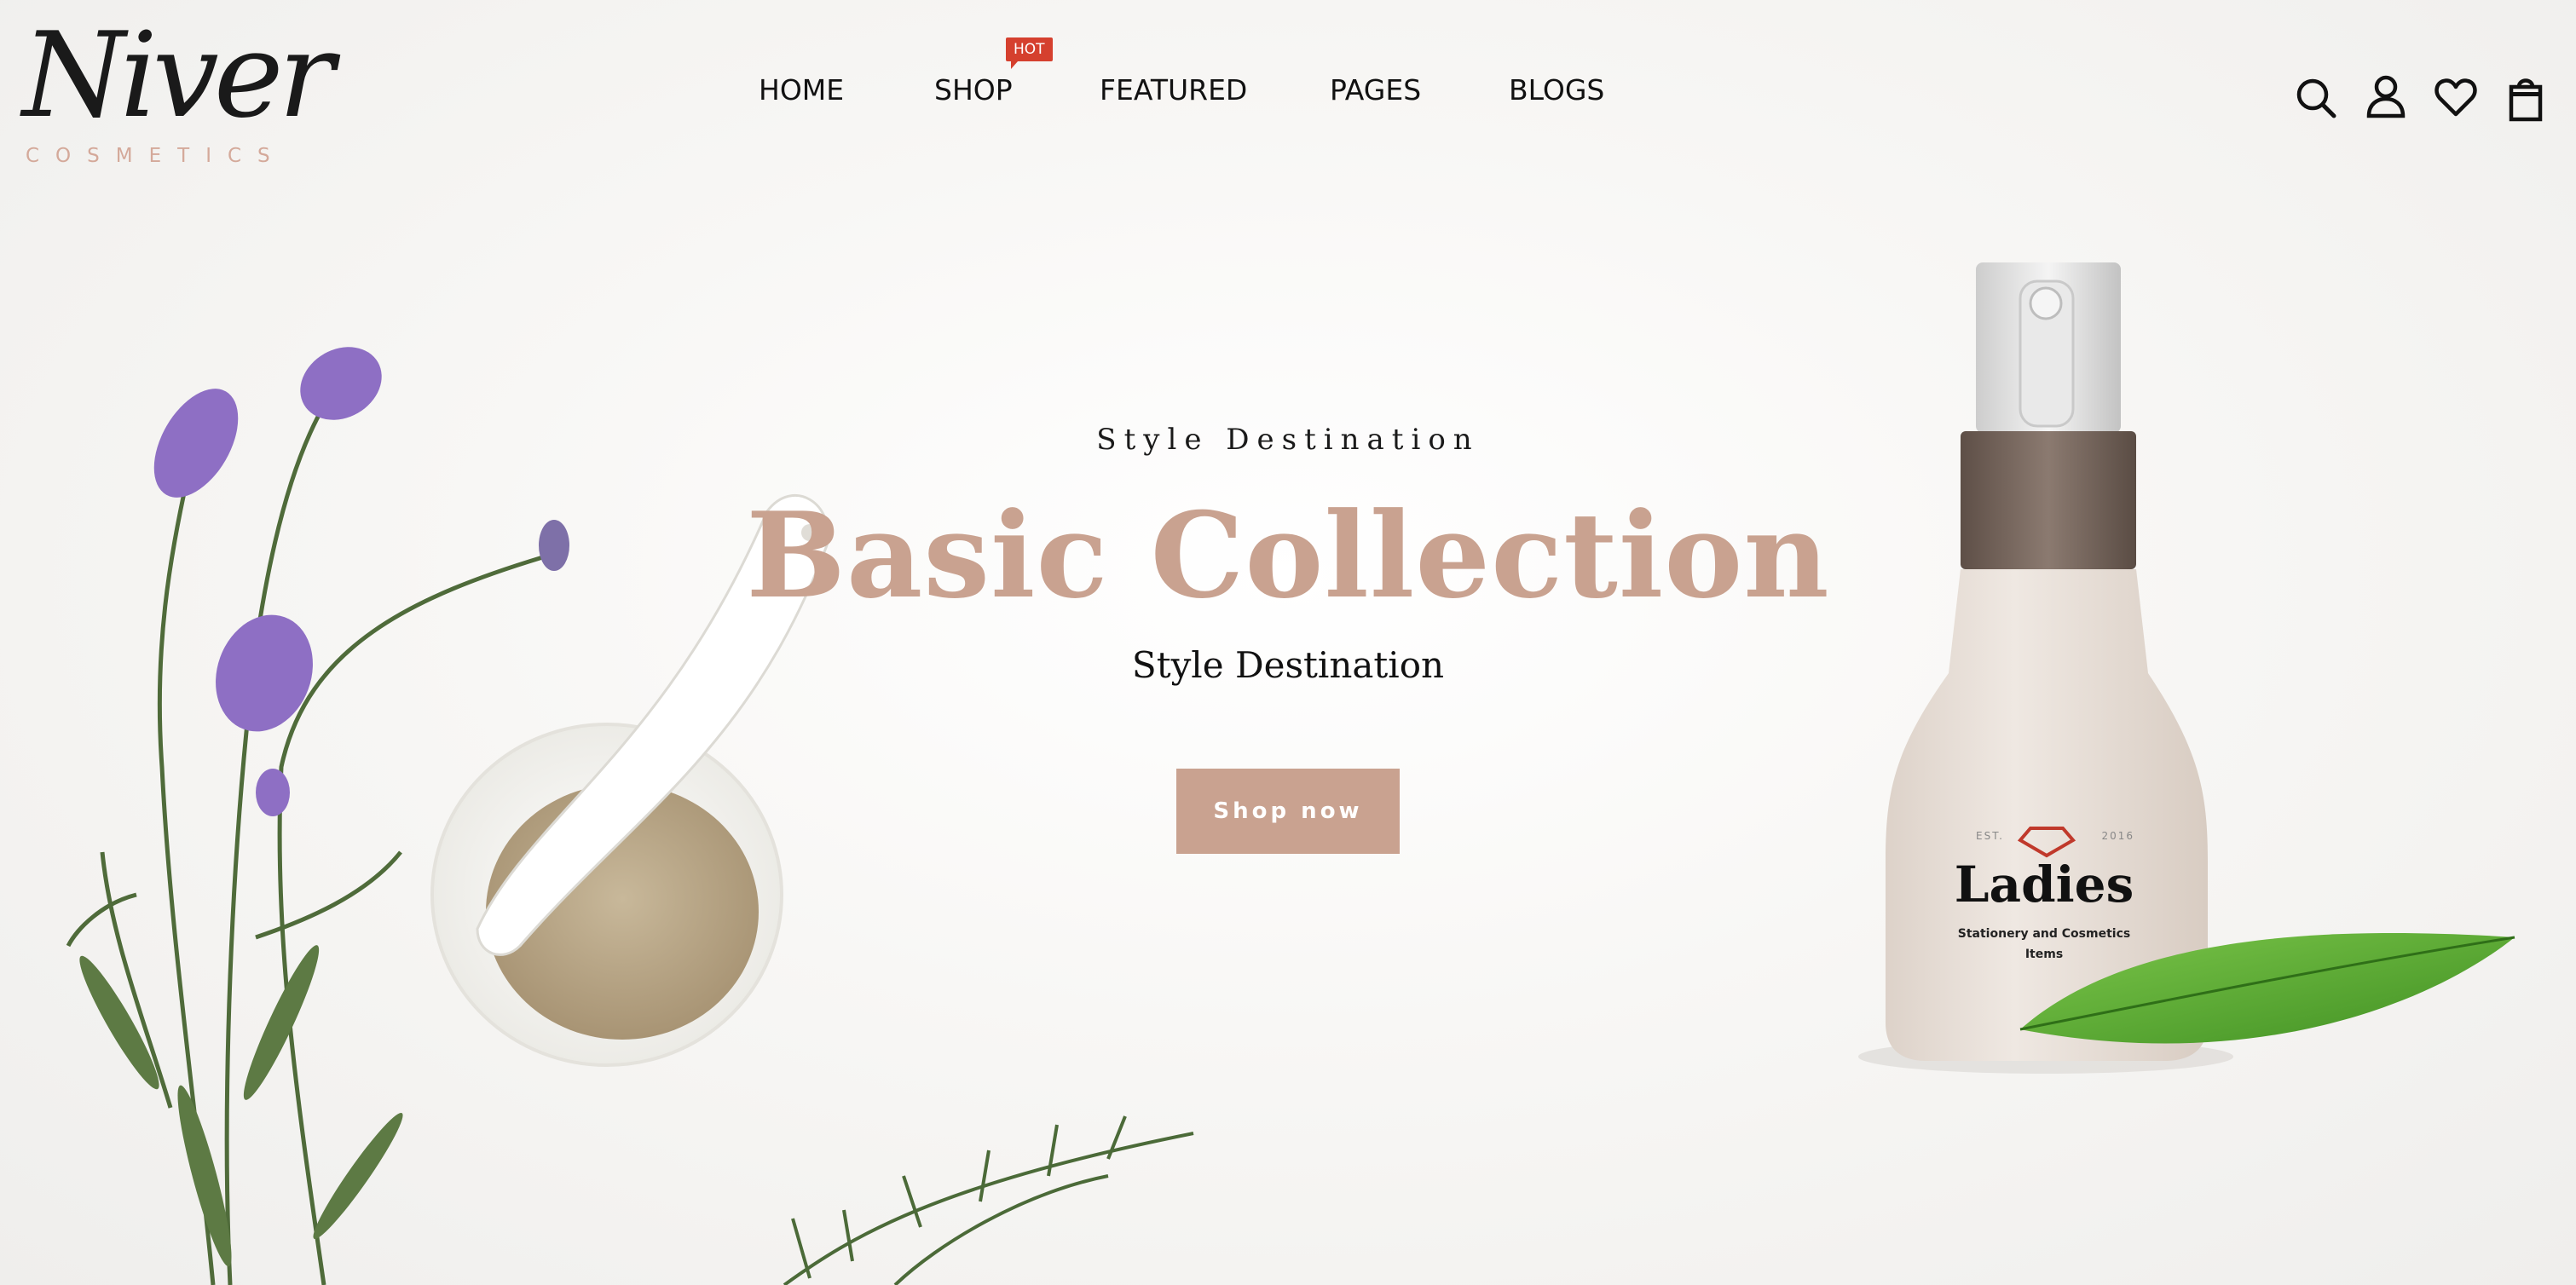  What do you see at coordinates (1288, 555) in the screenshot?
I see `hero-headline: Basic Collection` at bounding box center [1288, 555].